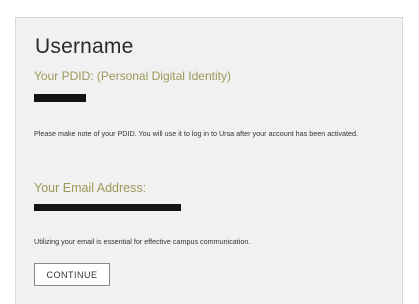  I want to click on pdid-redacted-value, so click(60, 98).